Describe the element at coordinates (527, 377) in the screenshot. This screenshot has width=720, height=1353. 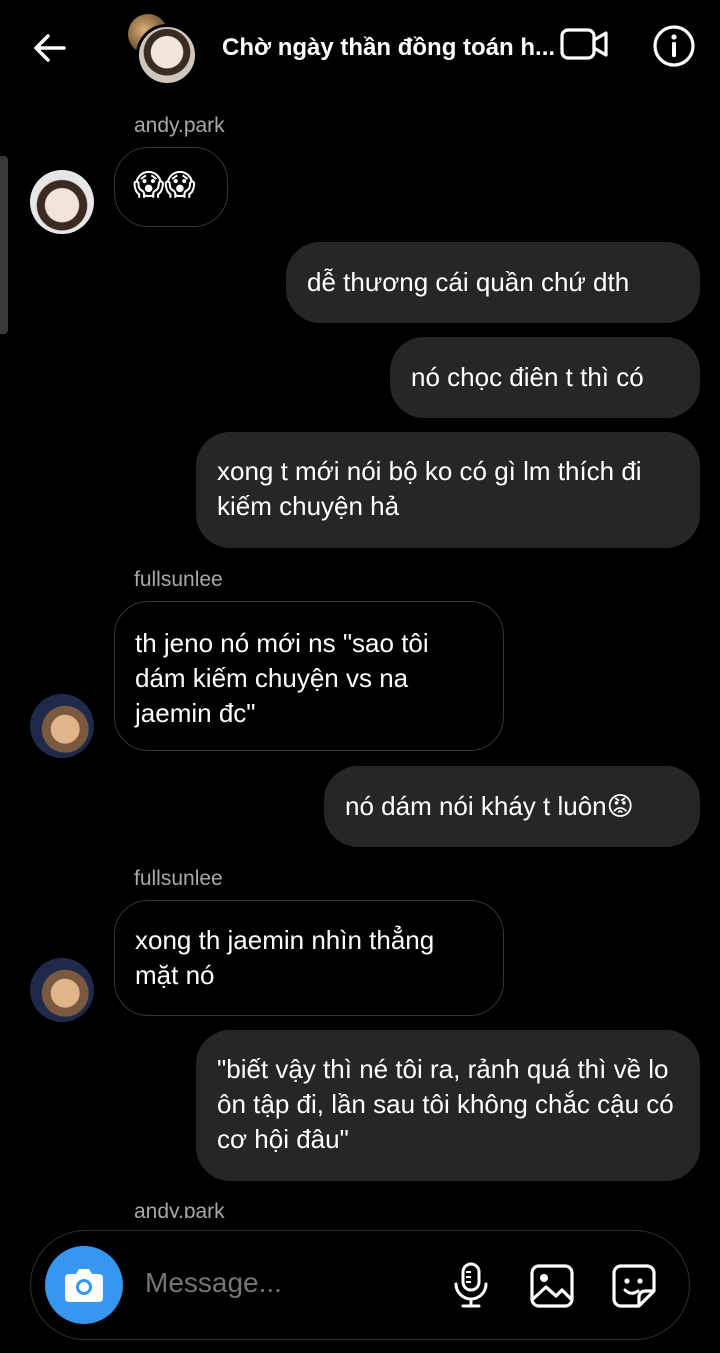
I see `message-text: nó chọc điên t thì có` at that location.